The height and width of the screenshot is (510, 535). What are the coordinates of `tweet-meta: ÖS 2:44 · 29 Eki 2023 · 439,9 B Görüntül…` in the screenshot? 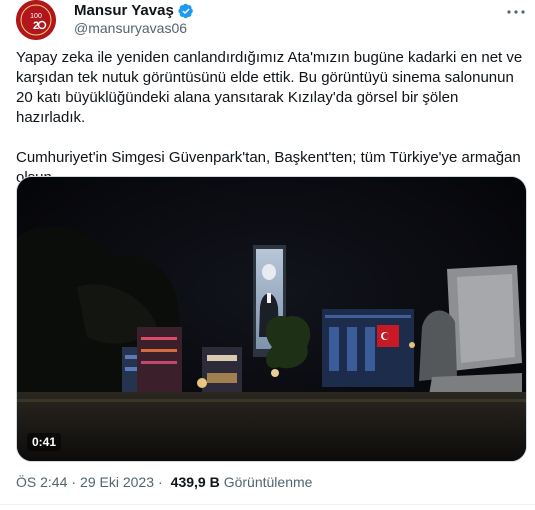 It's located at (164, 482).